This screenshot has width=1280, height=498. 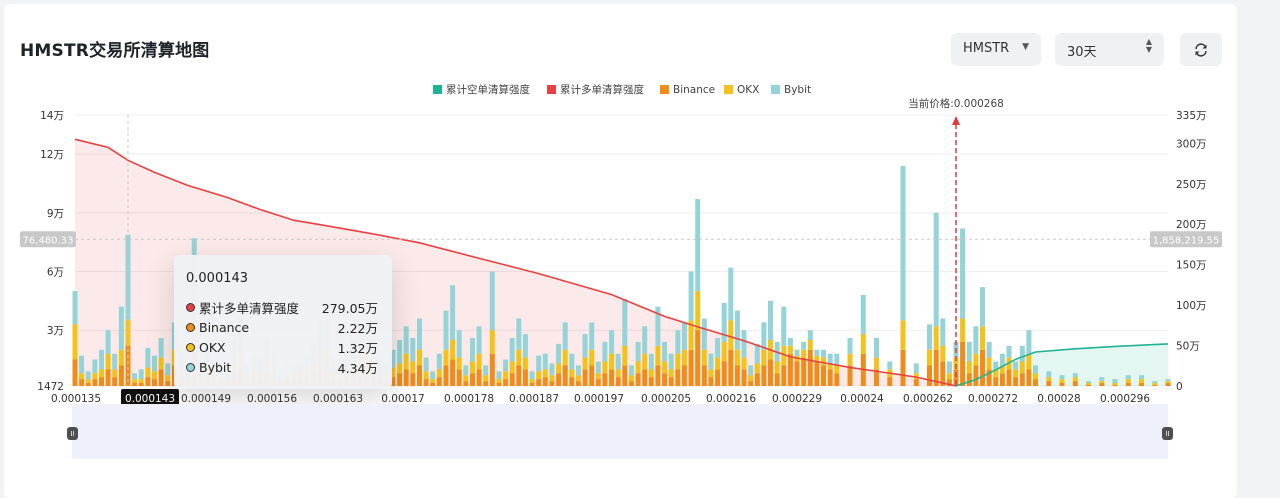 I want to click on range-slider-left-handle, so click(x=72, y=433).